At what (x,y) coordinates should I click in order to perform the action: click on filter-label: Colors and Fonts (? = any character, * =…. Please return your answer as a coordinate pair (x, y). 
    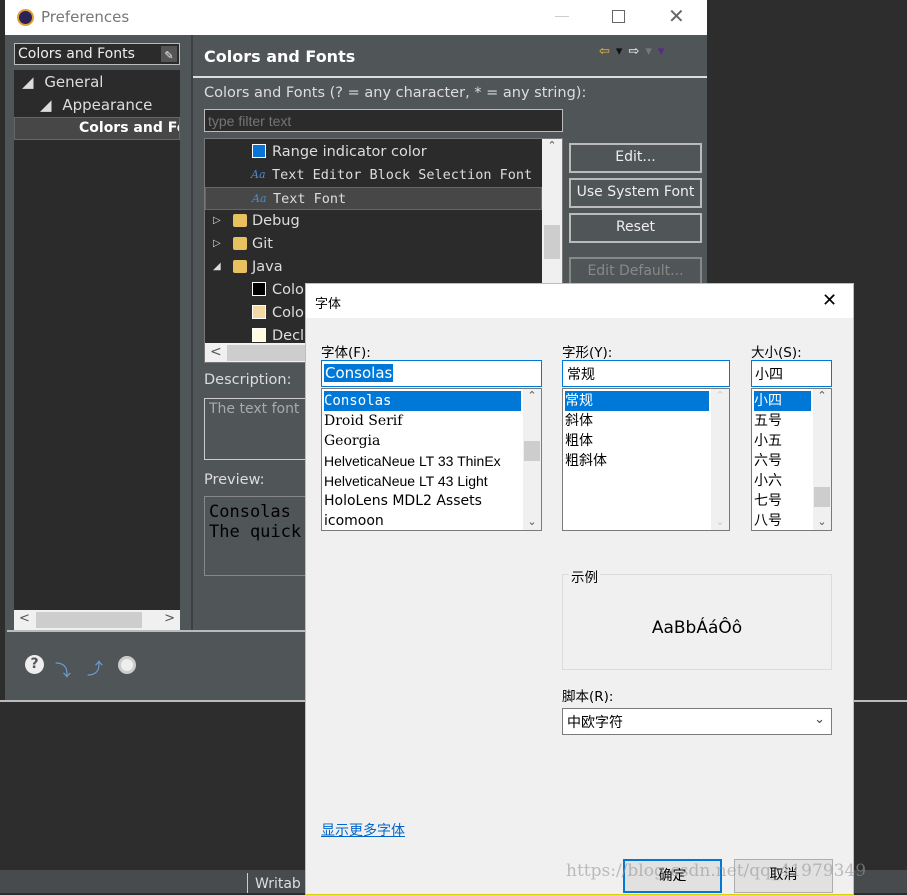
    Looking at the image, I should click on (395, 93).